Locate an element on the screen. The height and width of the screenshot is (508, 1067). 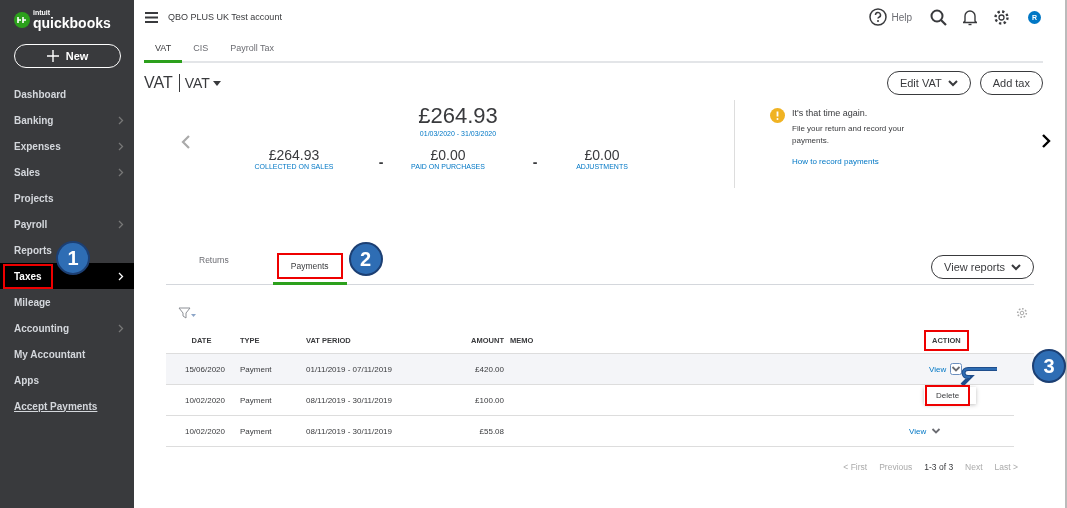
logo-icon is located at coordinates (22, 19).